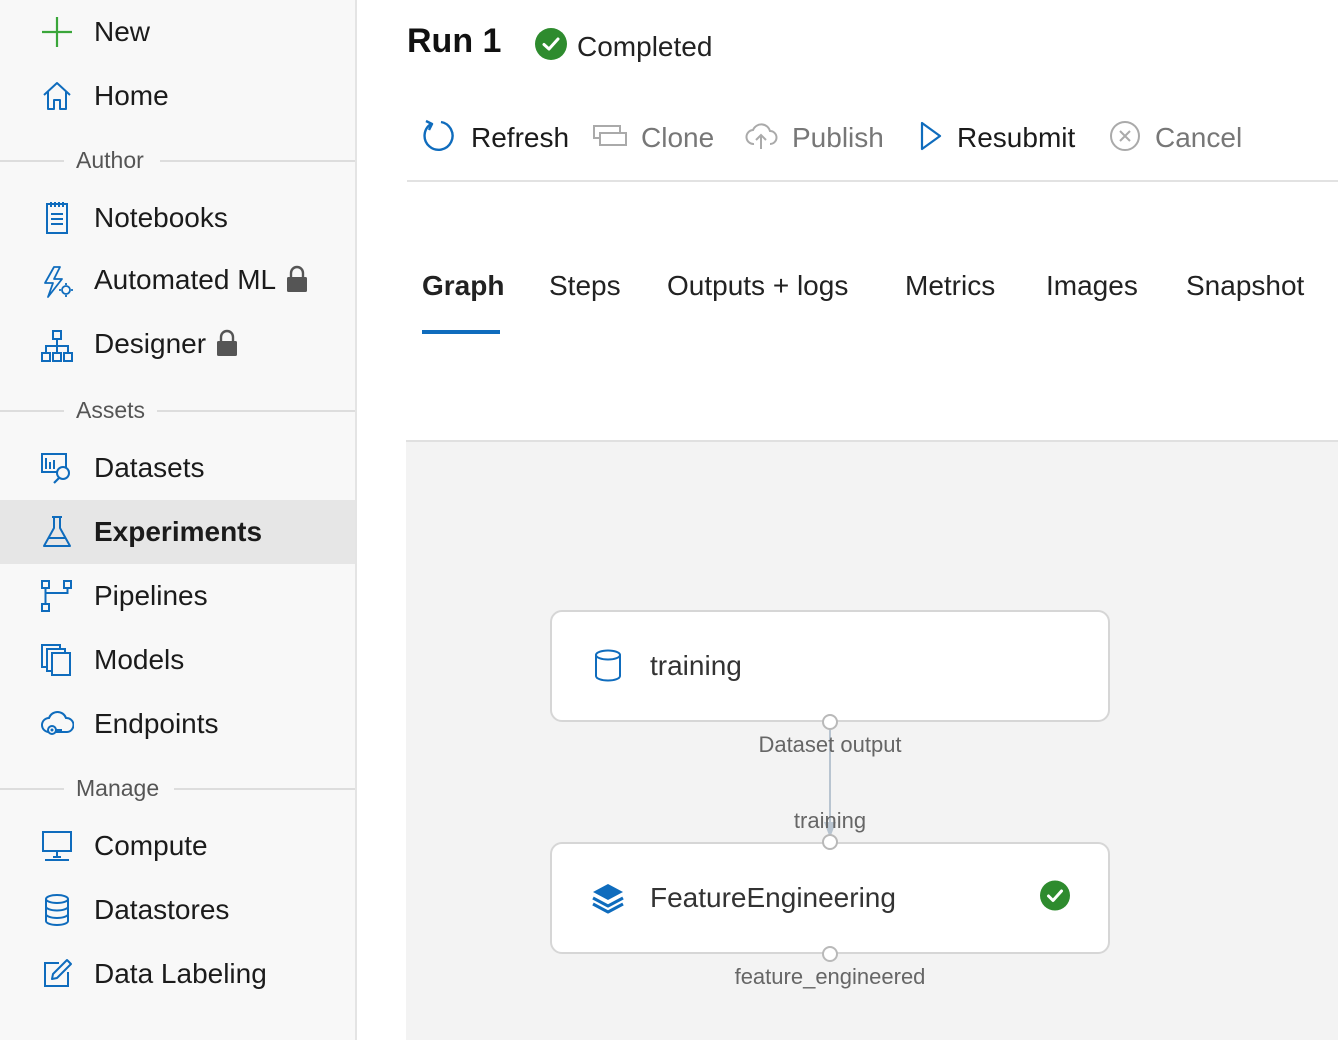  I want to click on tab-steps: Steps, so click(585, 286).